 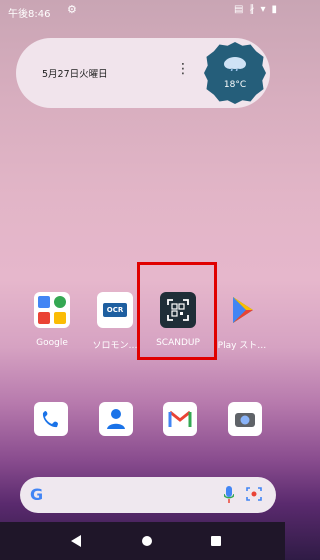 I want to click on drive-icon, so click(x=59, y=317).